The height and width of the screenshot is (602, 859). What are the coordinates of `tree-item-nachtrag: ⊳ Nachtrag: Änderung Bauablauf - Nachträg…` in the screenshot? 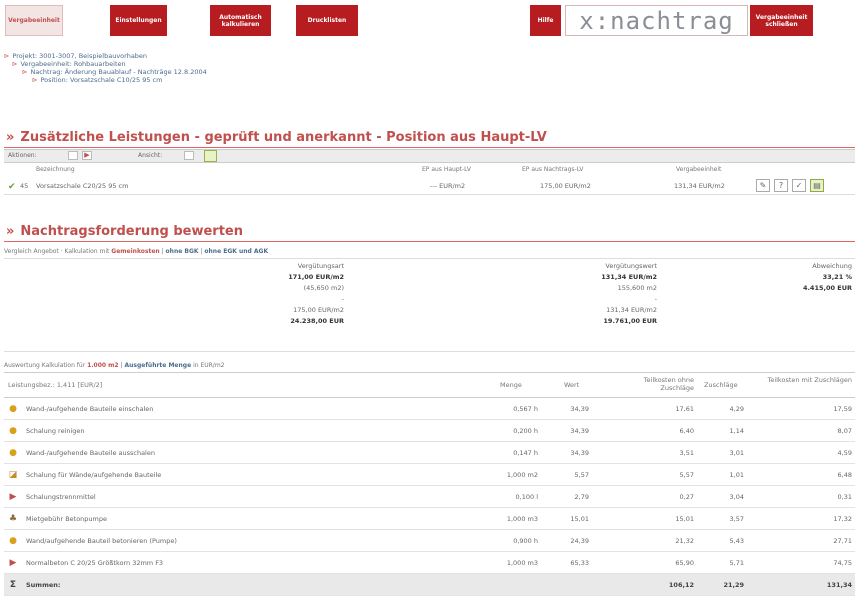 It's located at (105, 72).